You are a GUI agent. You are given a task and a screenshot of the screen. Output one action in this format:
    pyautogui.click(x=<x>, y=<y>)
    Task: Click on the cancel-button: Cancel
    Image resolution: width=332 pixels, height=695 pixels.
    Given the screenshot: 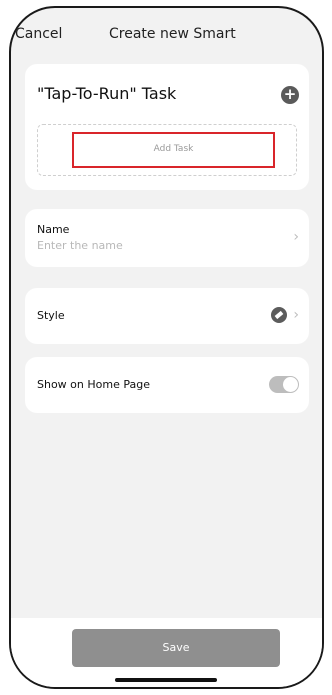 What is the action you would take?
    pyautogui.click(x=38, y=34)
    